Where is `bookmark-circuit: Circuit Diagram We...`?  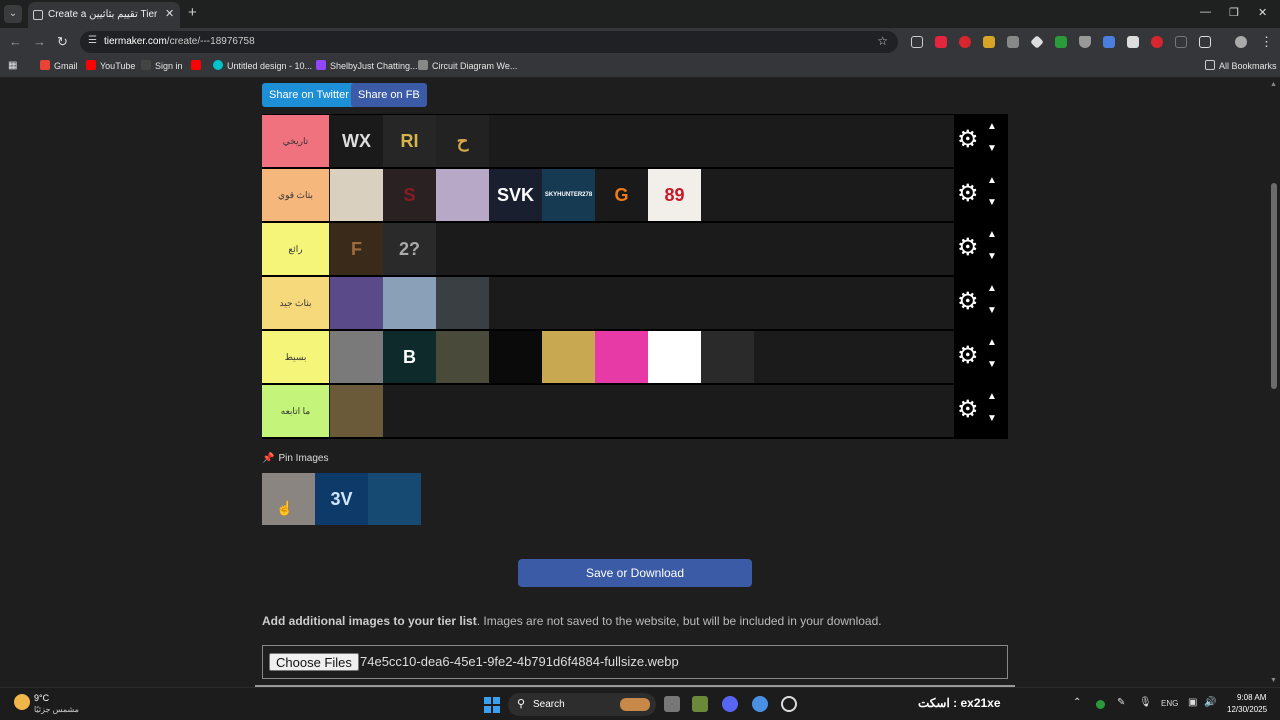 bookmark-circuit: Circuit Diagram We... is located at coordinates (467, 65).